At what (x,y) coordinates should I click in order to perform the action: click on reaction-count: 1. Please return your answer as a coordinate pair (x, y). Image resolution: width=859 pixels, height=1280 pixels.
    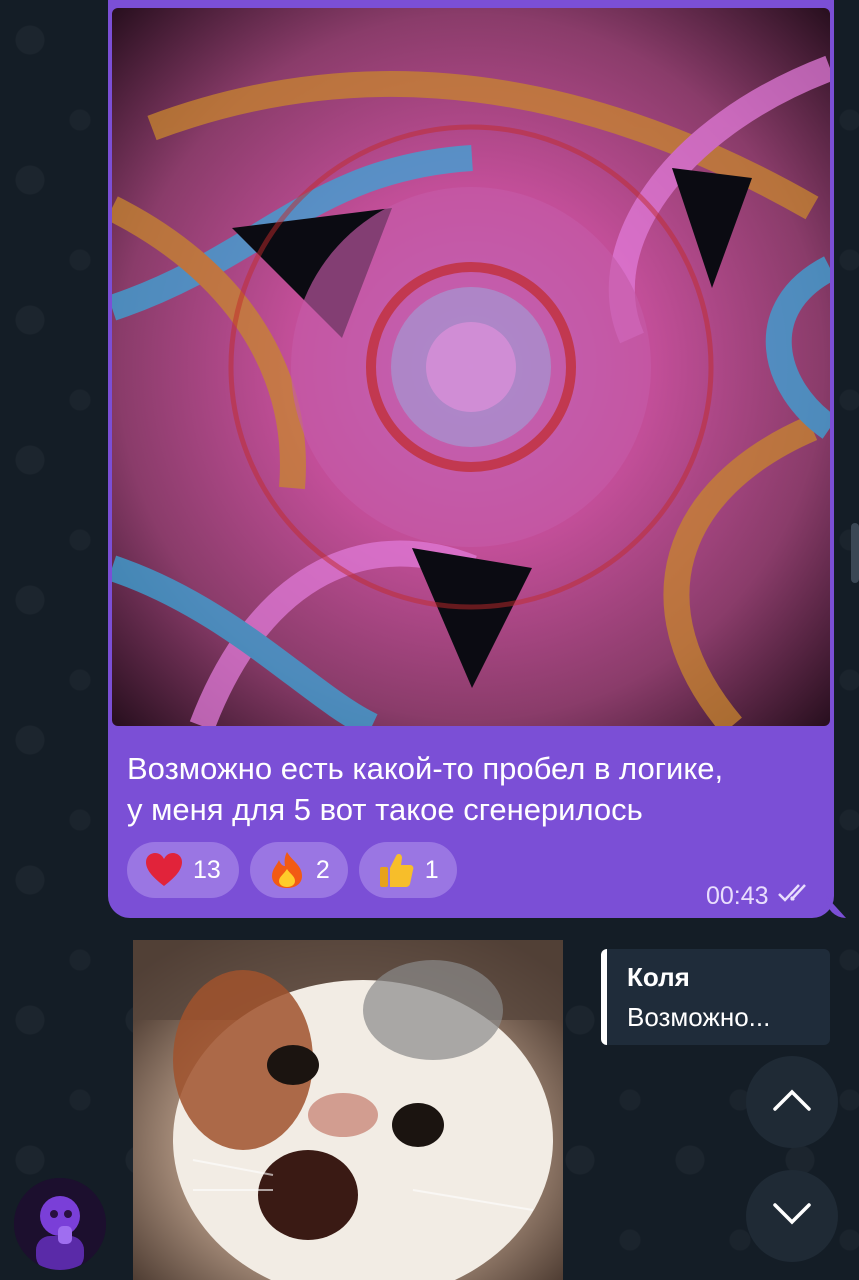
    Looking at the image, I should click on (431, 869).